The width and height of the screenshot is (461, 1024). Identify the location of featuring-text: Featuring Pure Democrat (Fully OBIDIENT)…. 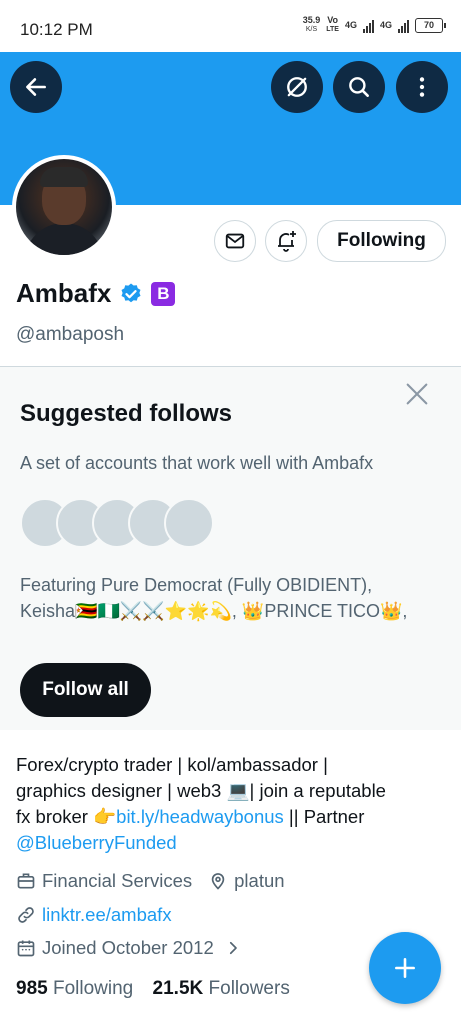
(232, 598).